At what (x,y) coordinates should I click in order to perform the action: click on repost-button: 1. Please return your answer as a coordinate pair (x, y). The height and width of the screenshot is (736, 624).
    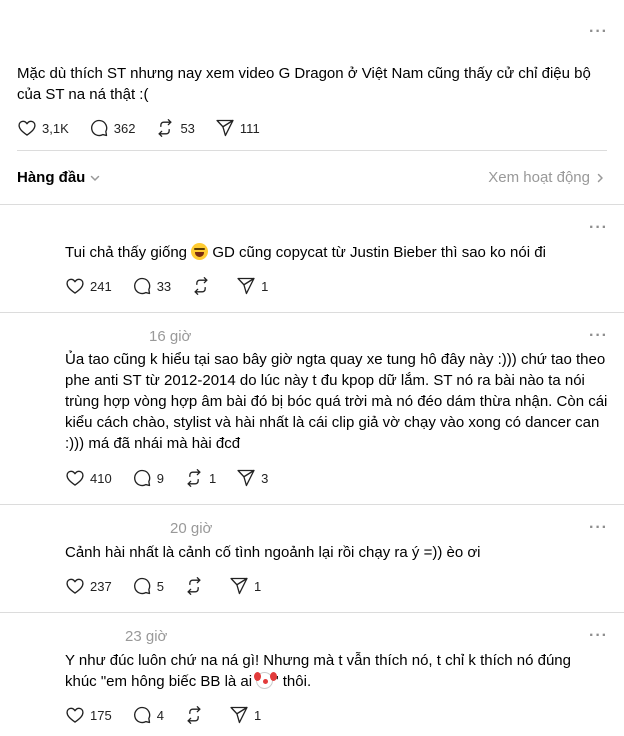
    Looking at the image, I should click on (200, 478).